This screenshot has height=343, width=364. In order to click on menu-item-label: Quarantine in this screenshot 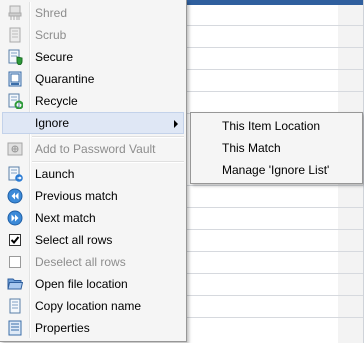, I will do `click(65, 79)`.